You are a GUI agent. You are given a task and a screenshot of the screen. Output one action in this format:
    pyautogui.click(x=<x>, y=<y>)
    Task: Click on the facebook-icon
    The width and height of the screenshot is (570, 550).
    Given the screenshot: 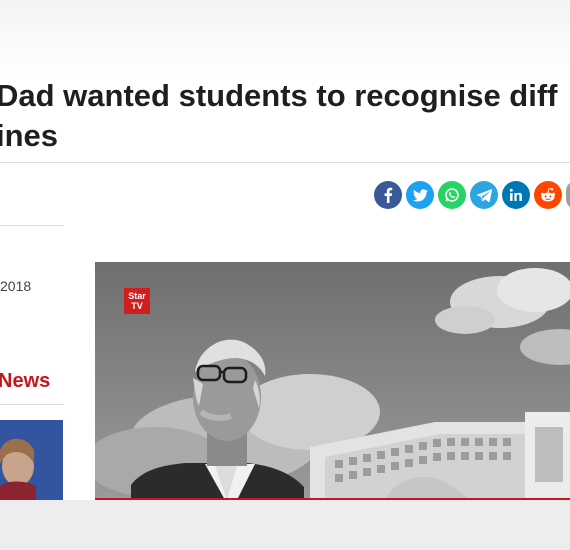 What is the action you would take?
    pyautogui.click(x=388, y=195)
    